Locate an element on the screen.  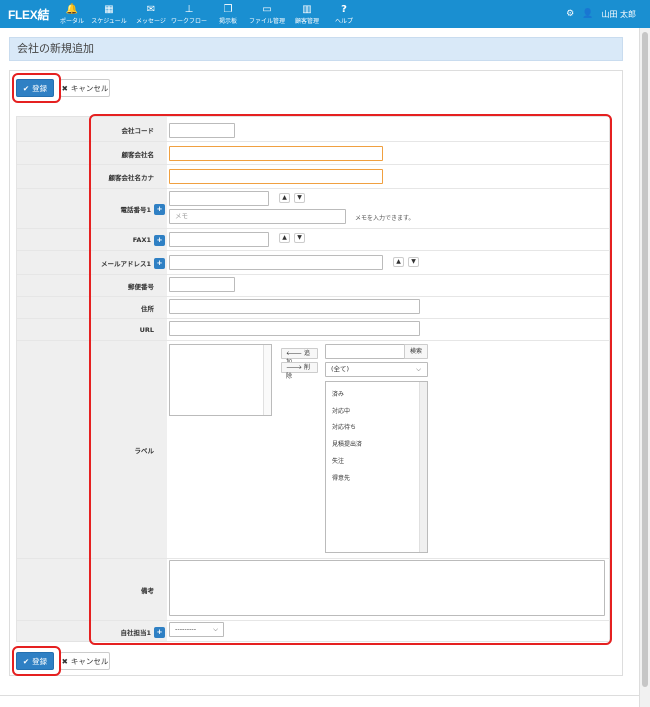
page-title: 会社の新規追加 is located at coordinates (316, 49).